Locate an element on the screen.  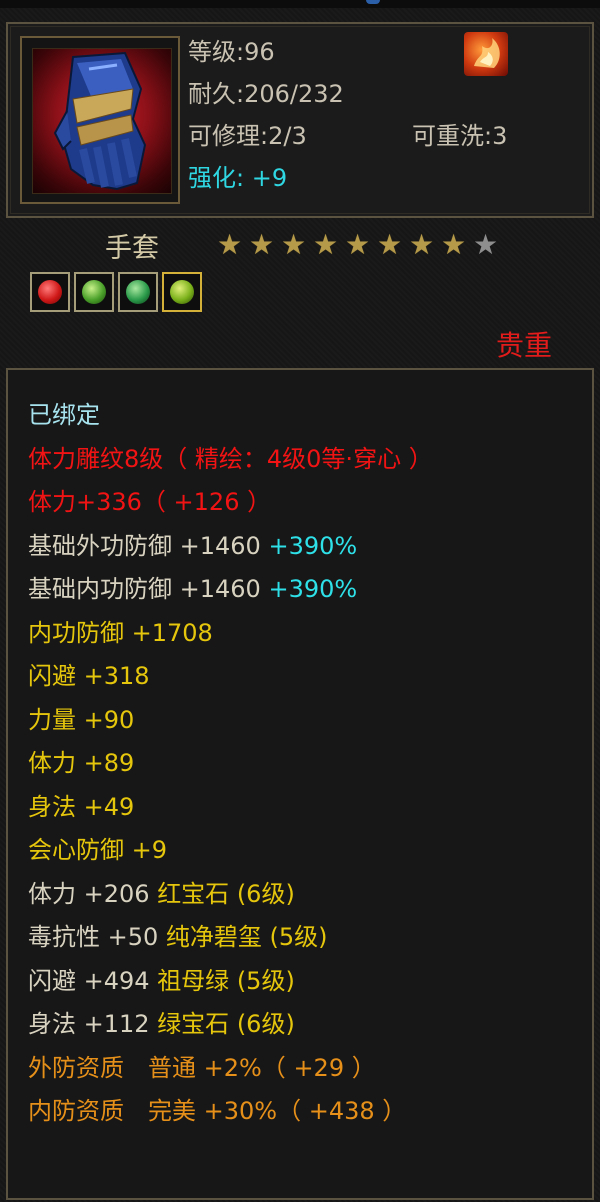
gem-bonus-line-2: 毒抗性 +50 纯净碧玺 (5级) is located at coordinates (178, 937).